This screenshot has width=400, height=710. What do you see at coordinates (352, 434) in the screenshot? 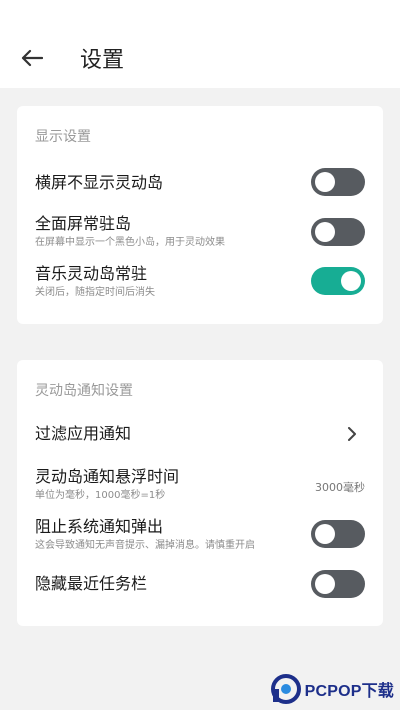
I see `chevron-right-icon` at bounding box center [352, 434].